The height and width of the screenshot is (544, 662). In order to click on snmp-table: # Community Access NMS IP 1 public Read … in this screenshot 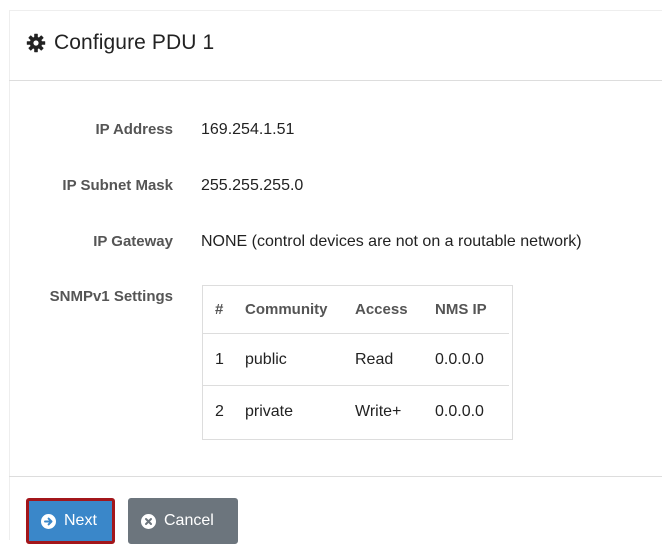, I will do `click(355, 361)`.